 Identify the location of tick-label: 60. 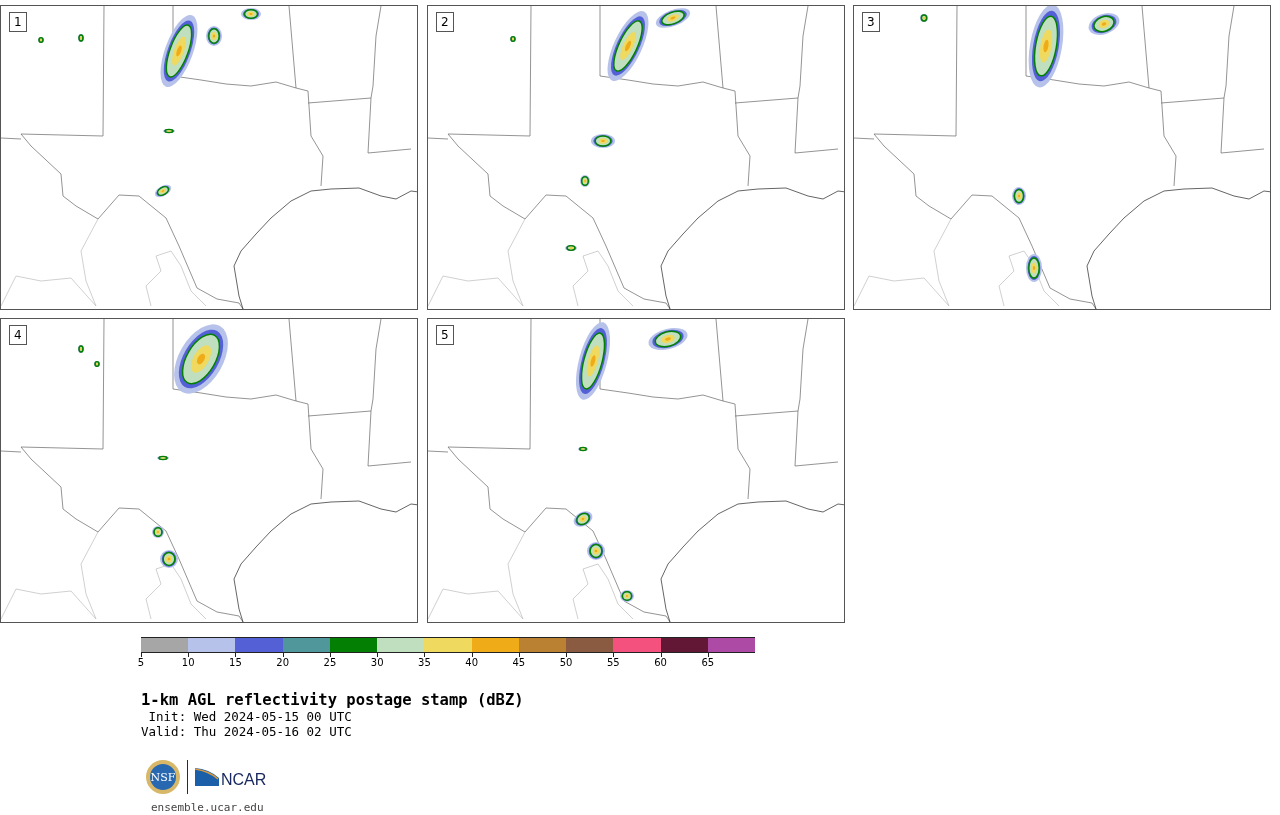
(660, 663).